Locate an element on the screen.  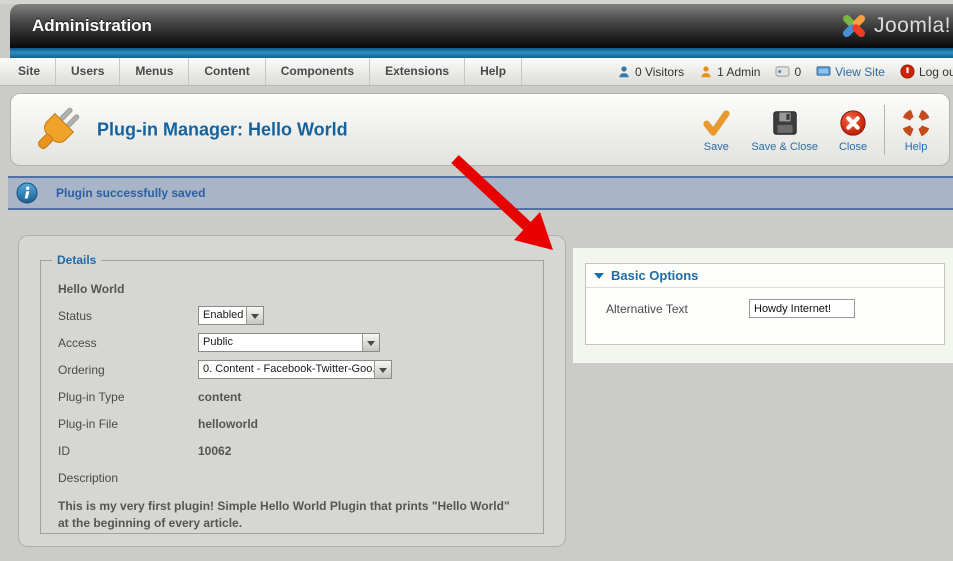
view-site-link: View Site is located at coordinates (850, 72).